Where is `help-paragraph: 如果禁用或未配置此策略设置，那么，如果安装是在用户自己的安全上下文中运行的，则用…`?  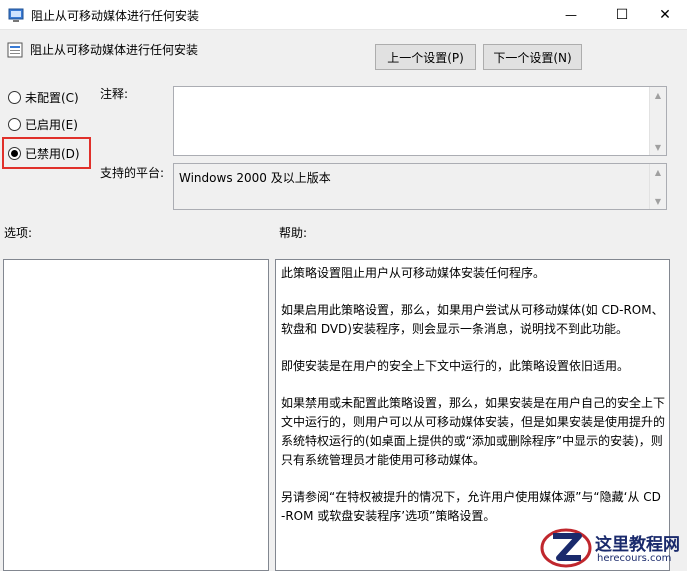 help-paragraph: 如果禁用或未配置此策略设置，那么，如果安装是在用户自己的安全上下文中运行的，则用… is located at coordinates (473, 431).